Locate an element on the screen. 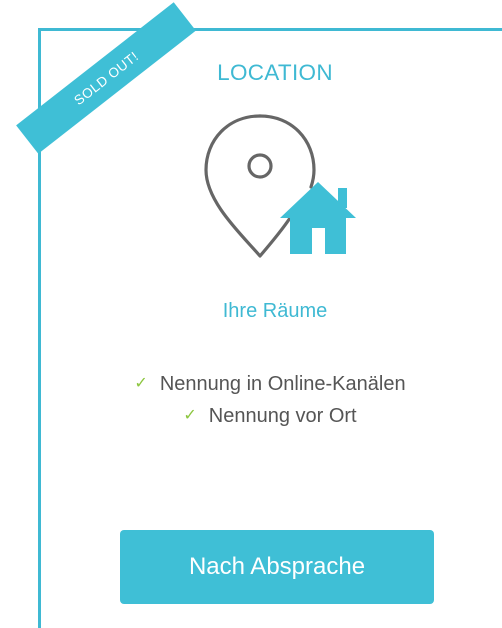  cta-label: Nach Absprache is located at coordinates (277, 566).